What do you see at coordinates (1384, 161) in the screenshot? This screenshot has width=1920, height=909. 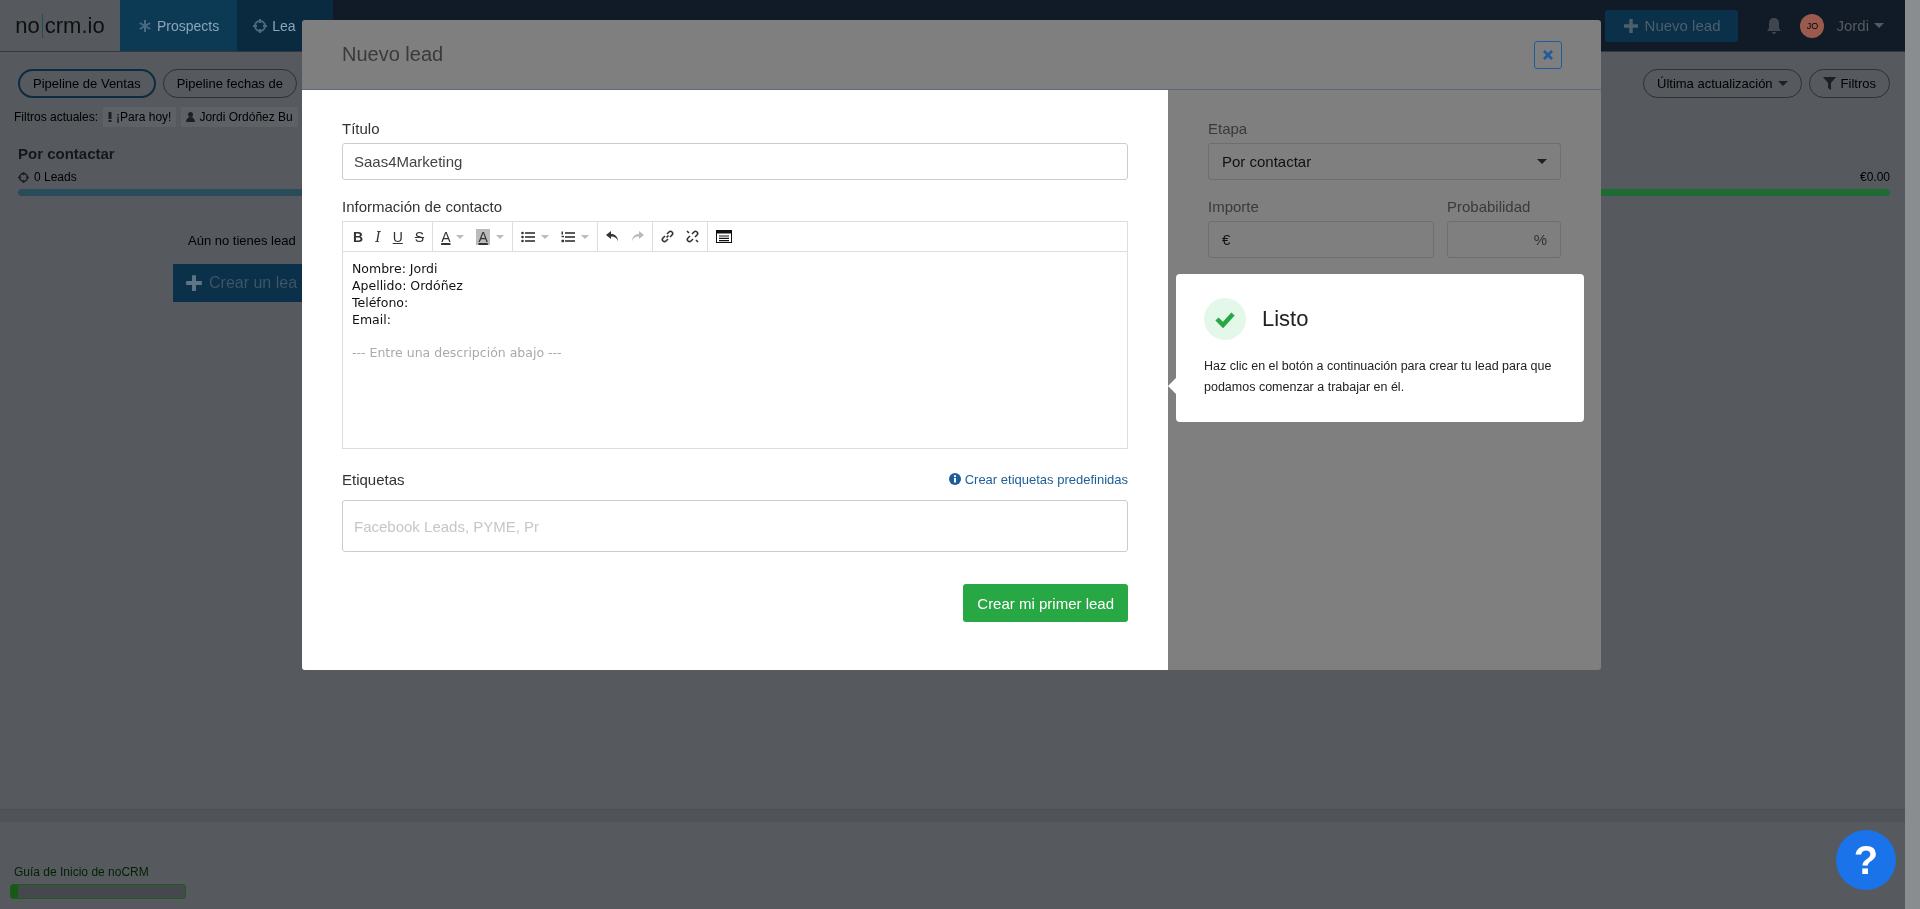 I see `stage-select: Por contactar` at bounding box center [1384, 161].